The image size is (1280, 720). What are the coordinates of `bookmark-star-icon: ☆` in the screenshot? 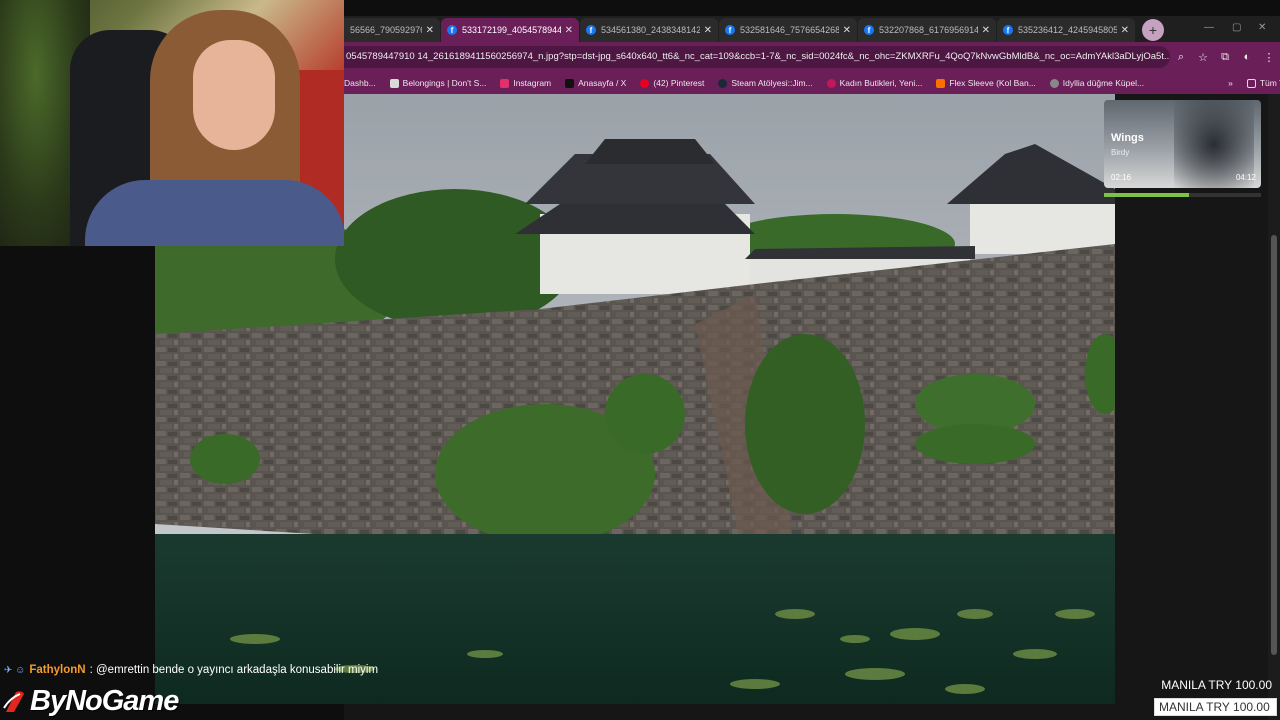 It's located at (1203, 57).